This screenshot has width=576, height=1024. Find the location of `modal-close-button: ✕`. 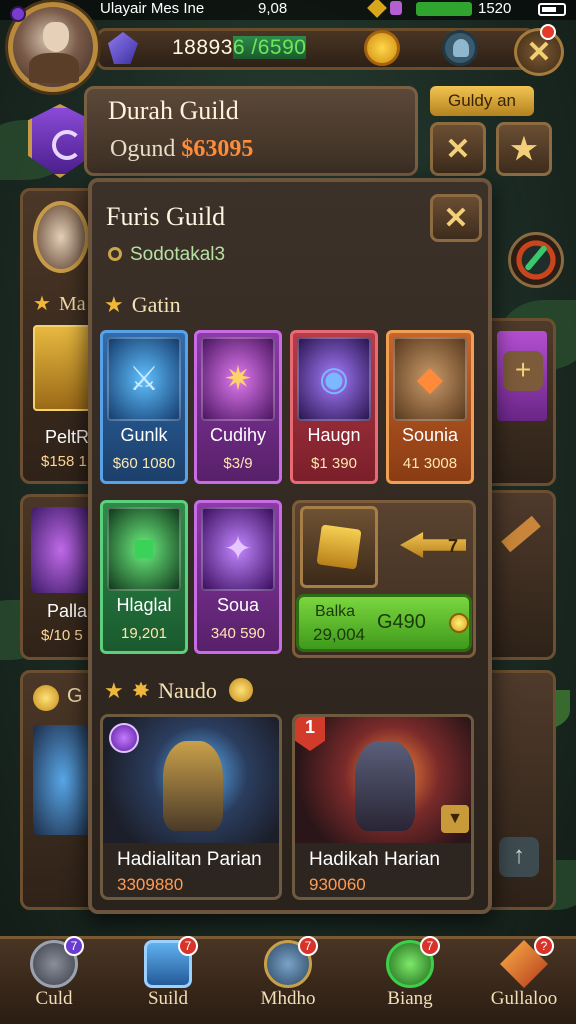

modal-close-button: ✕ is located at coordinates (456, 218).